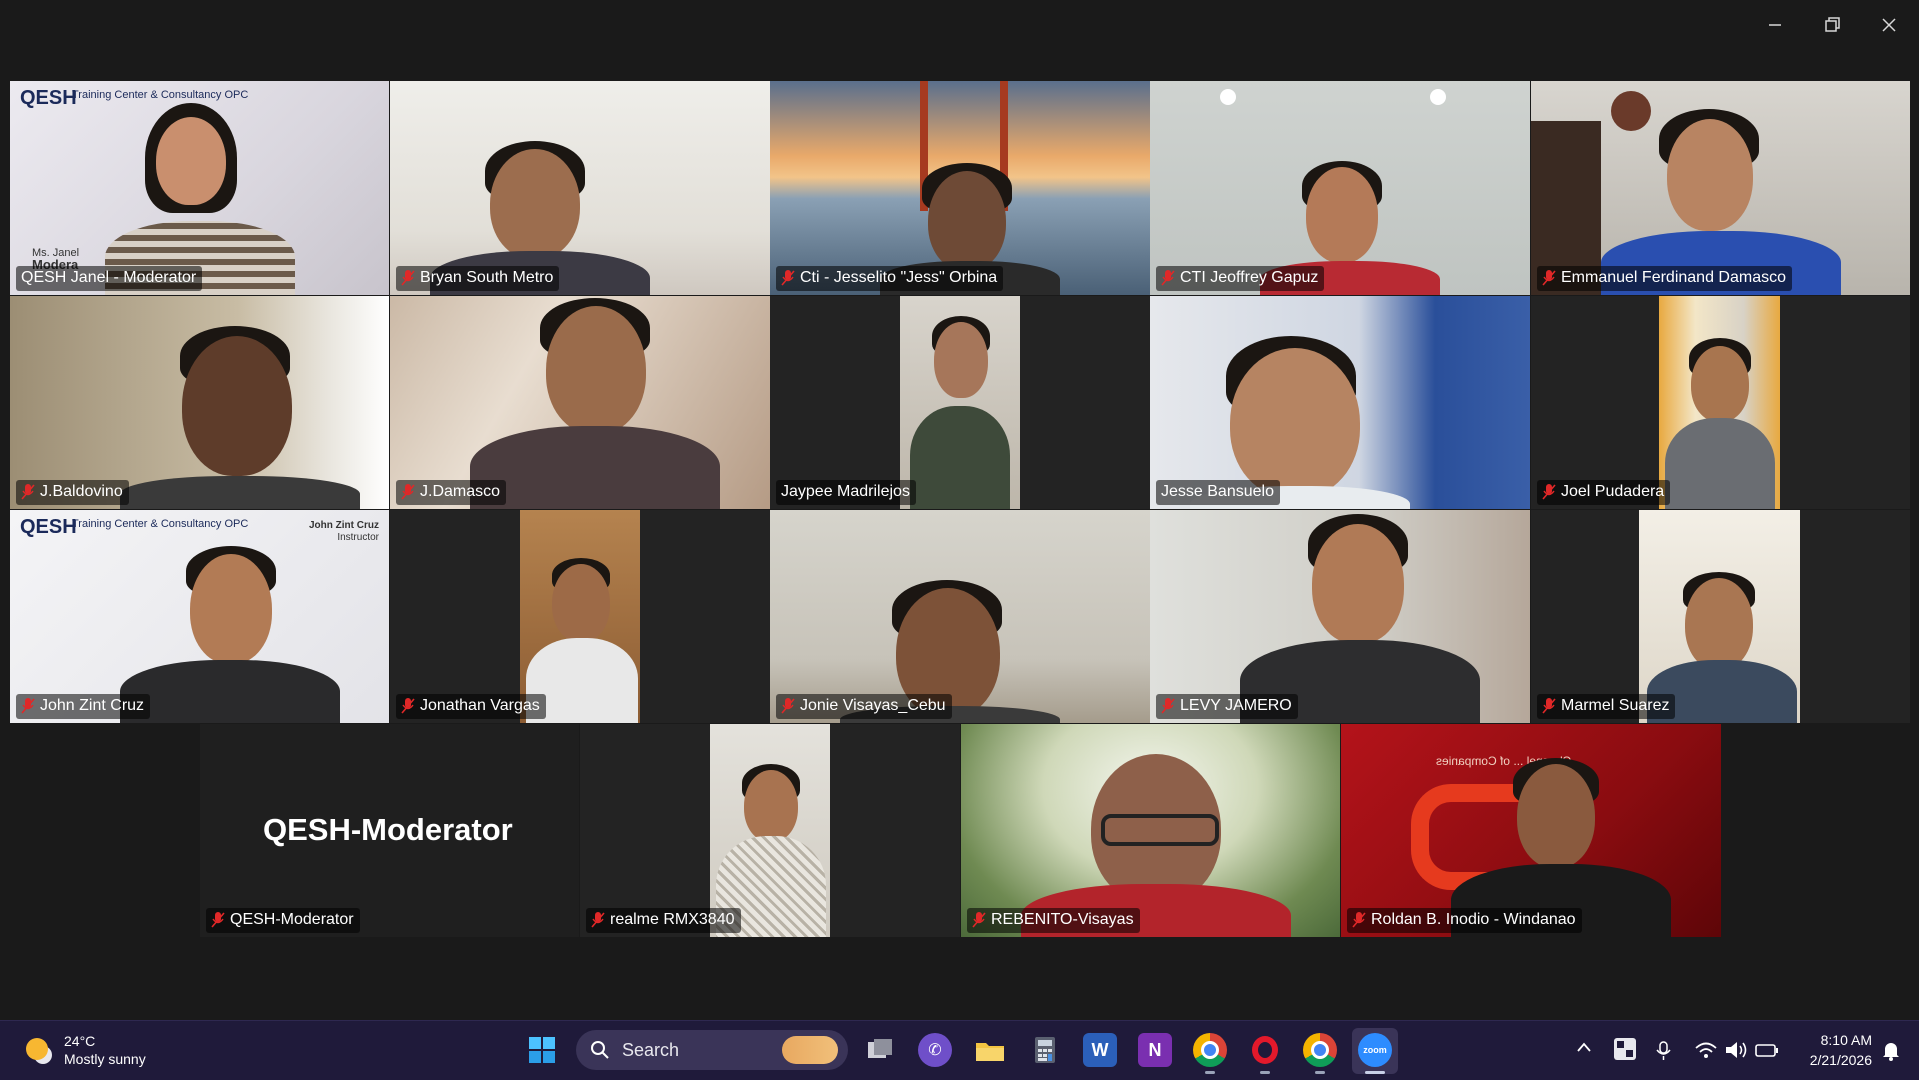 Image resolution: width=1919 pixels, height=1080 pixels. Describe the element at coordinates (1265, 1050) in the screenshot. I see `opera-button` at that location.